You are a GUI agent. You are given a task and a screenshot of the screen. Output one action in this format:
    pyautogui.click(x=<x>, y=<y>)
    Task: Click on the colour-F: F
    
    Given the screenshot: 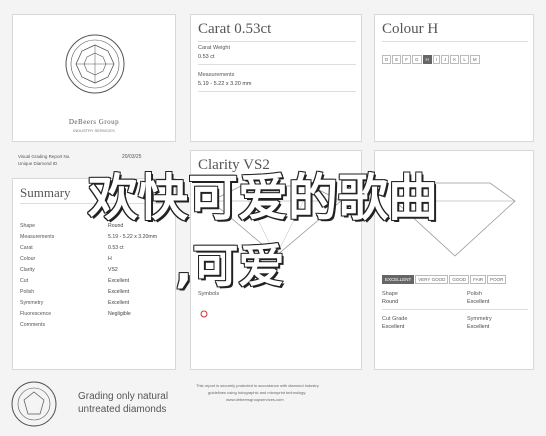 What is the action you would take?
    pyautogui.click(x=407, y=59)
    